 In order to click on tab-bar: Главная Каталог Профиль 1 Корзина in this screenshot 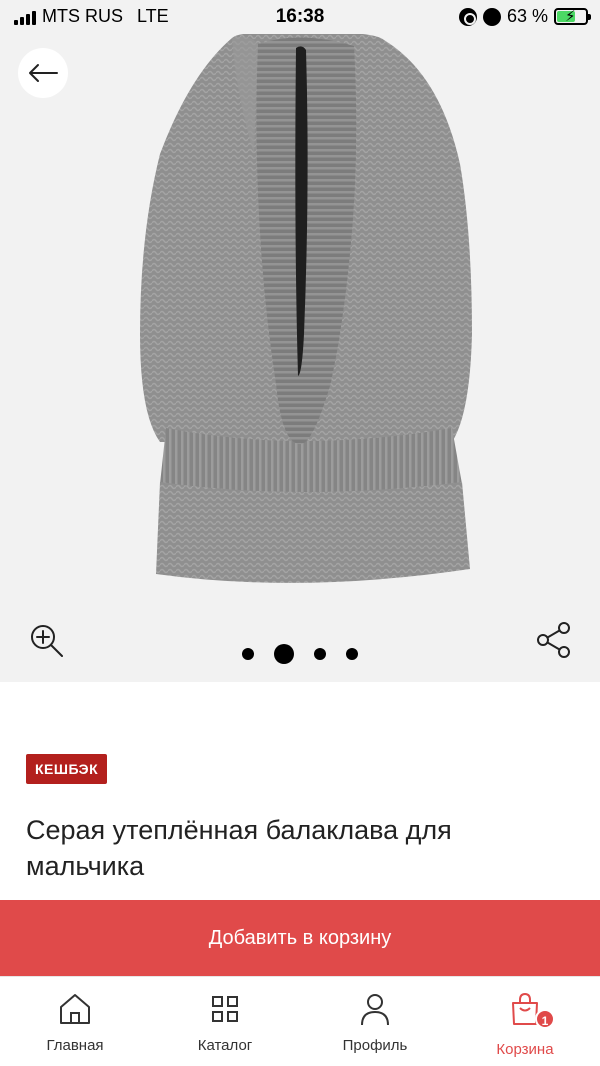, I will do `click(300, 1021)`.